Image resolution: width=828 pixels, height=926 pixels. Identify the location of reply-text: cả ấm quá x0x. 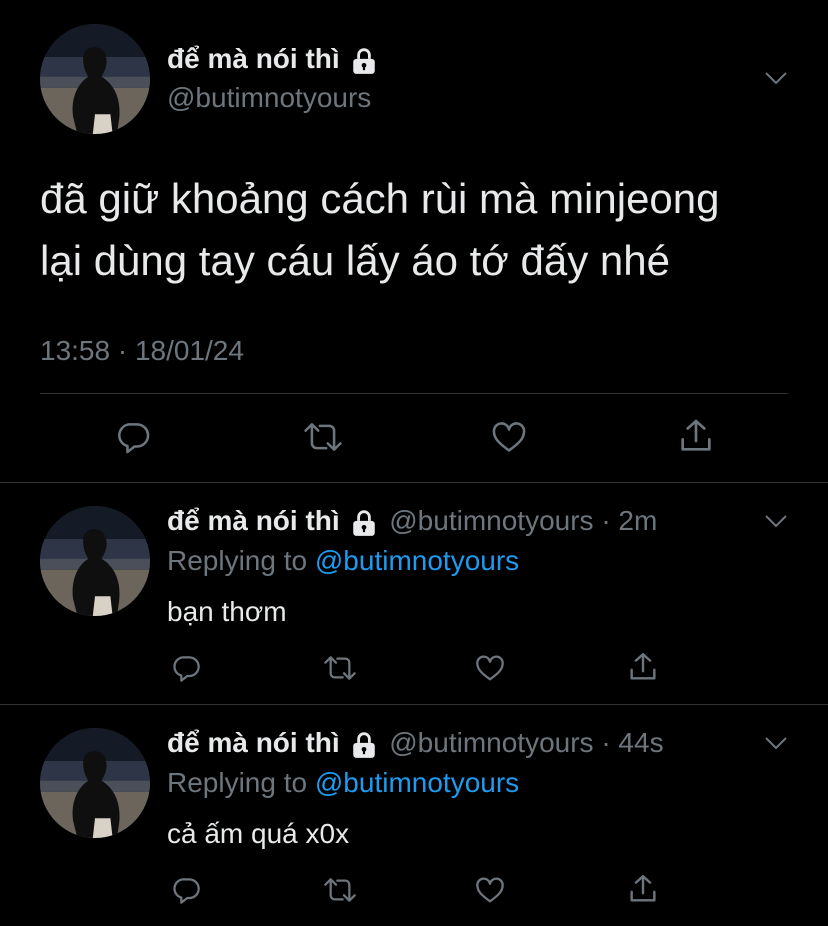
(258, 833).